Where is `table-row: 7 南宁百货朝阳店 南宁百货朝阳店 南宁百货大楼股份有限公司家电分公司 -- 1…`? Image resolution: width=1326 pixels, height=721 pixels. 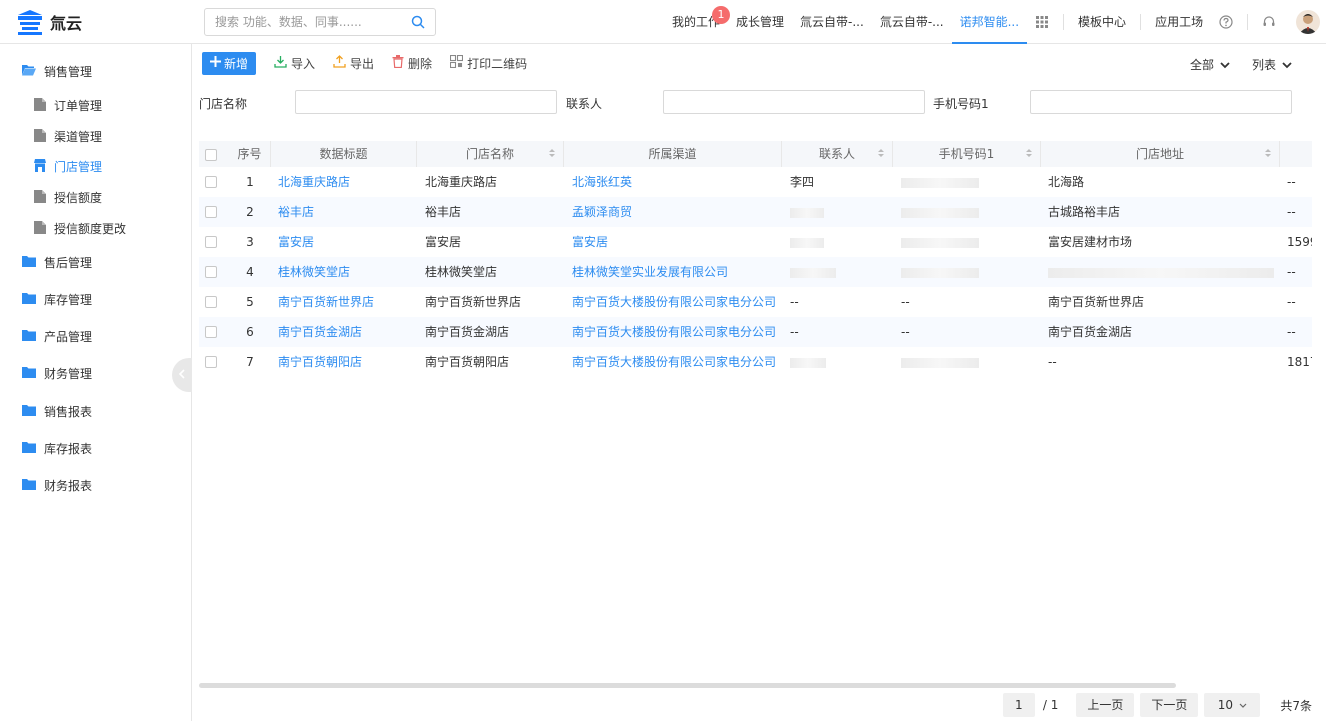 table-row: 7 南宁百货朝阳店 南宁百货朝阳店 南宁百货大楼股份有限公司家电分公司 -- 1… is located at coordinates (755, 359).